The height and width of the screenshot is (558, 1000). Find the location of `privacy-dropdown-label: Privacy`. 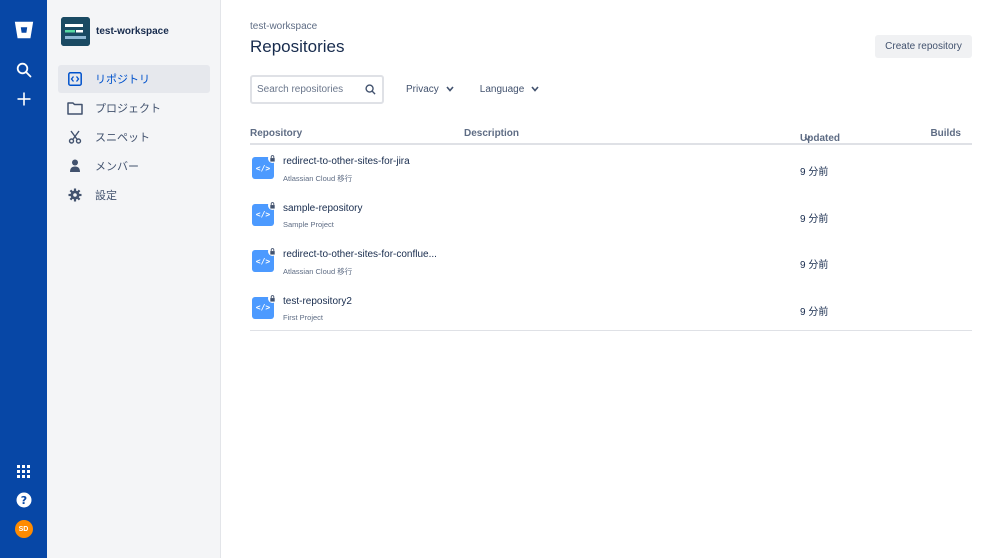

privacy-dropdown-label: Privacy is located at coordinates (422, 89).